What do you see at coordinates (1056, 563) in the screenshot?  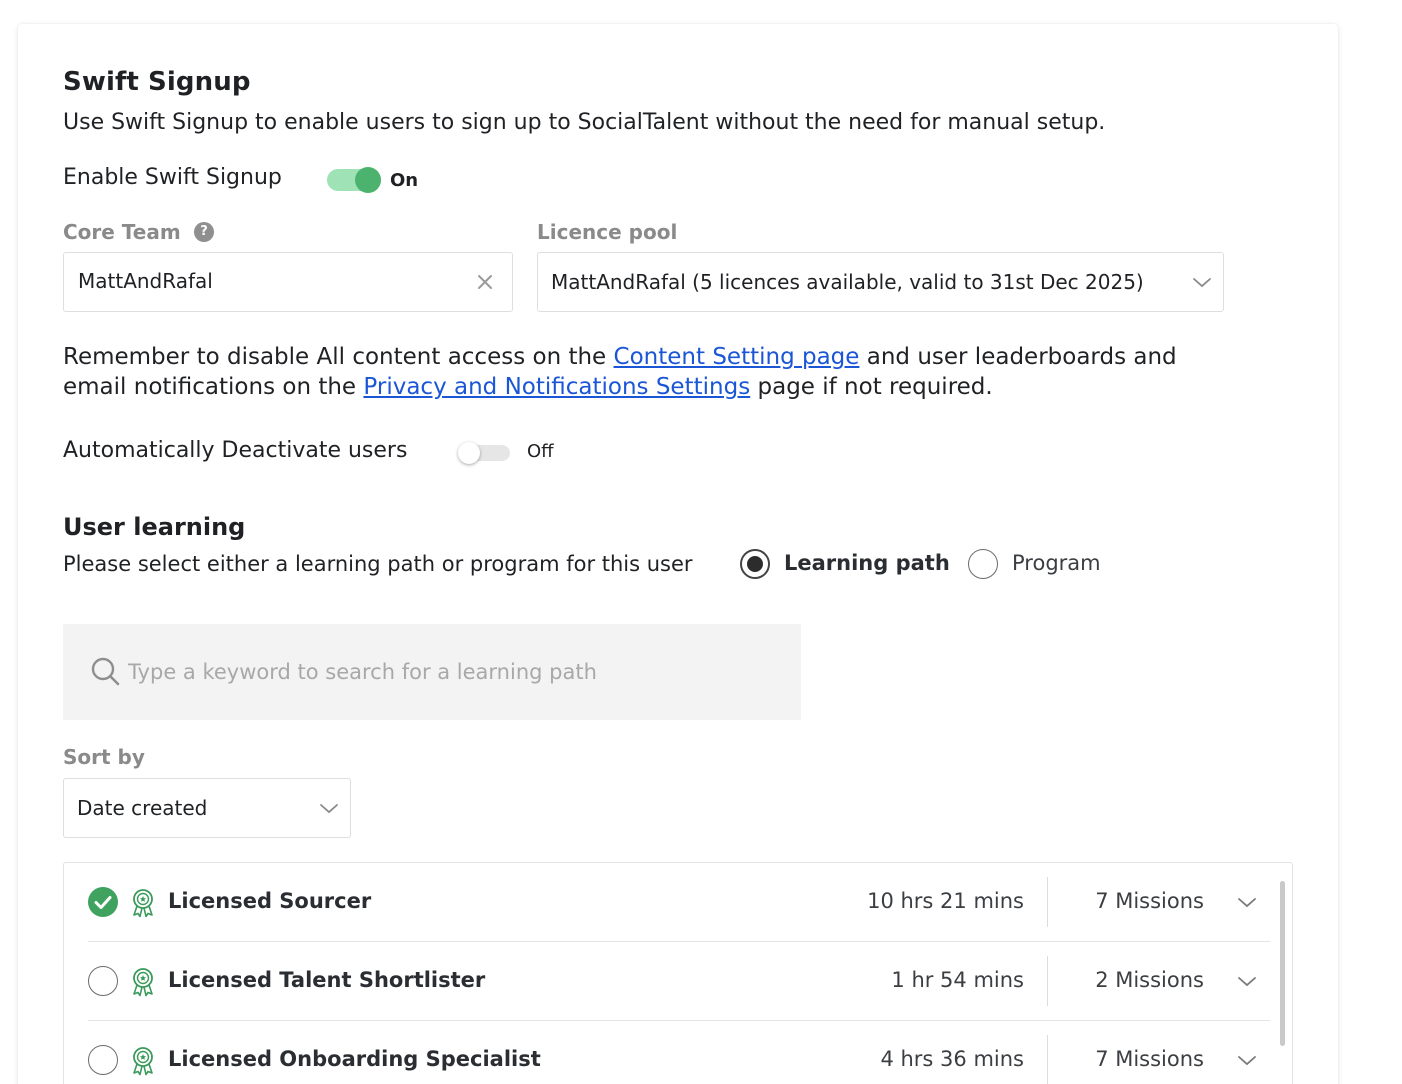 I see `program-option-label: Program` at bounding box center [1056, 563].